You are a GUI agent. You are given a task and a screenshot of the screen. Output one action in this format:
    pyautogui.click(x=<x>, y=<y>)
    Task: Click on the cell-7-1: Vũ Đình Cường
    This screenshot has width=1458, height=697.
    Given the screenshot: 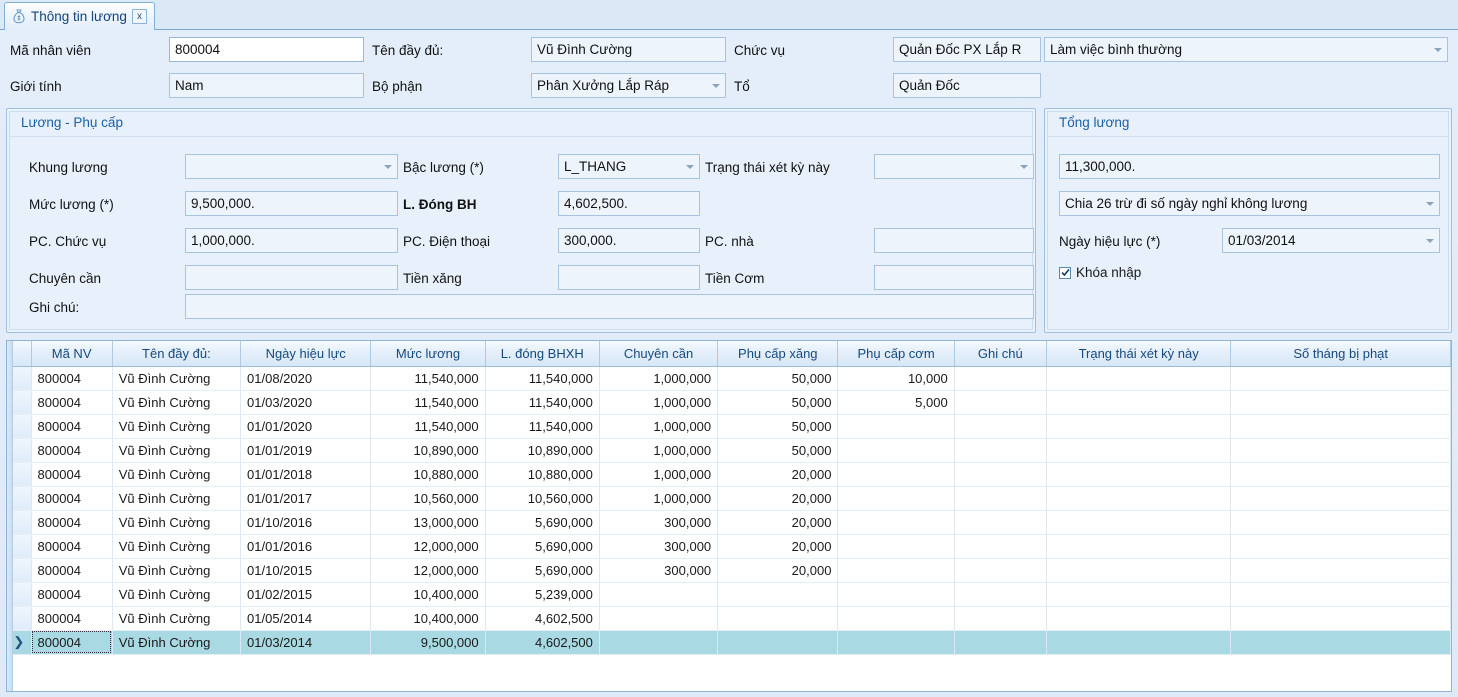 What is the action you would take?
    pyautogui.click(x=177, y=546)
    